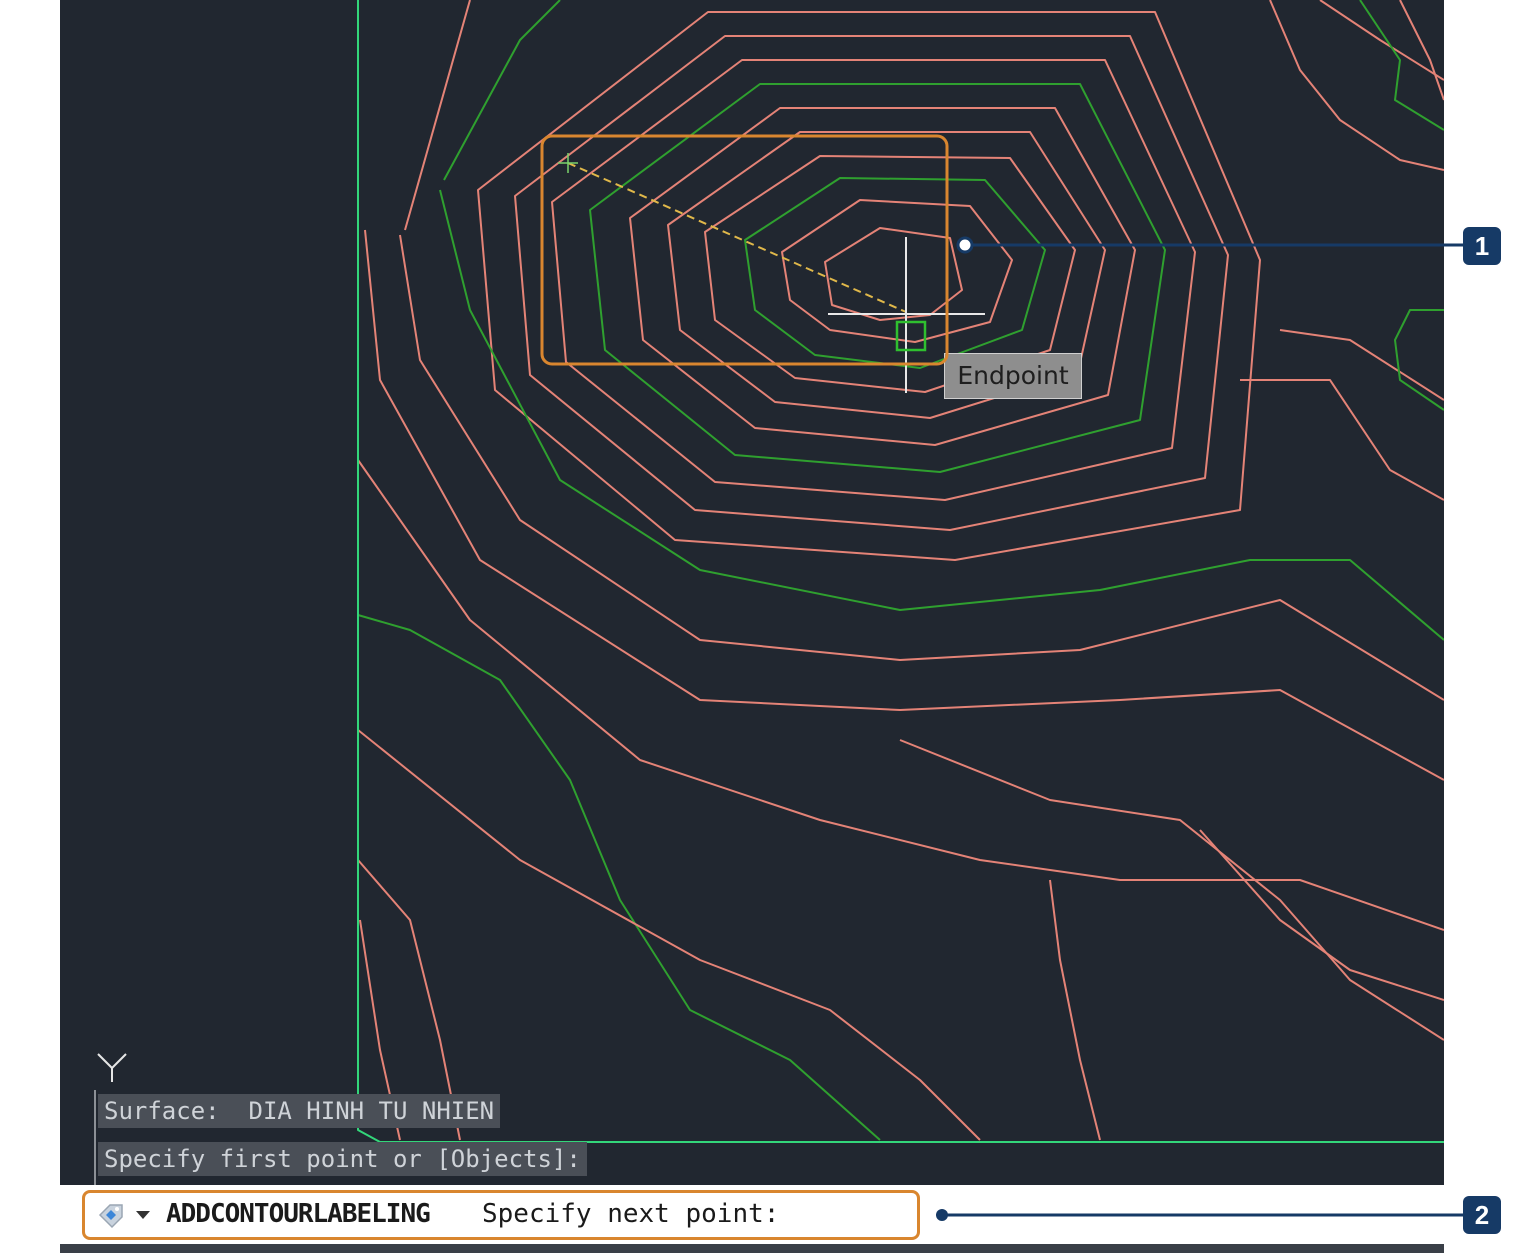 This screenshot has height=1253, width=1520. I want to click on command-history-line-1: Surface: DIA HINH TU NHIEN, so click(299, 1111).